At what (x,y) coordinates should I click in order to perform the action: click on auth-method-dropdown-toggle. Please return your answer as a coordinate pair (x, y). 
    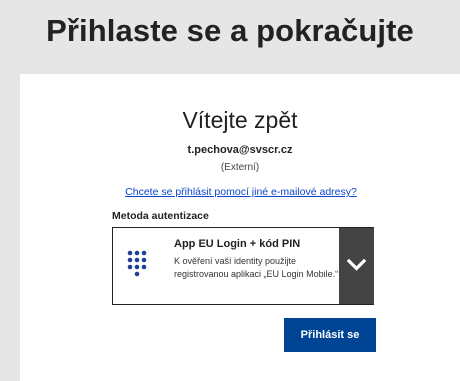
    Looking at the image, I should click on (356, 266).